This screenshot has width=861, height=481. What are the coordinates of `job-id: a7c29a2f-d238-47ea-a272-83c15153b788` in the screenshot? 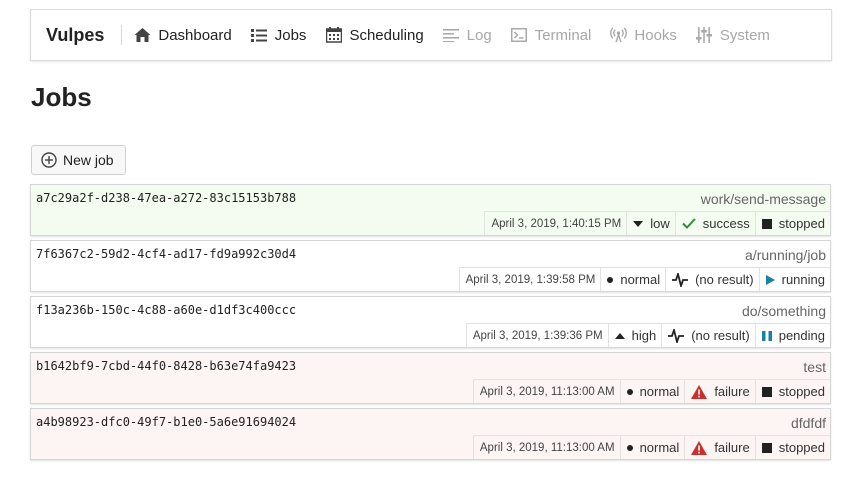 It's located at (166, 198).